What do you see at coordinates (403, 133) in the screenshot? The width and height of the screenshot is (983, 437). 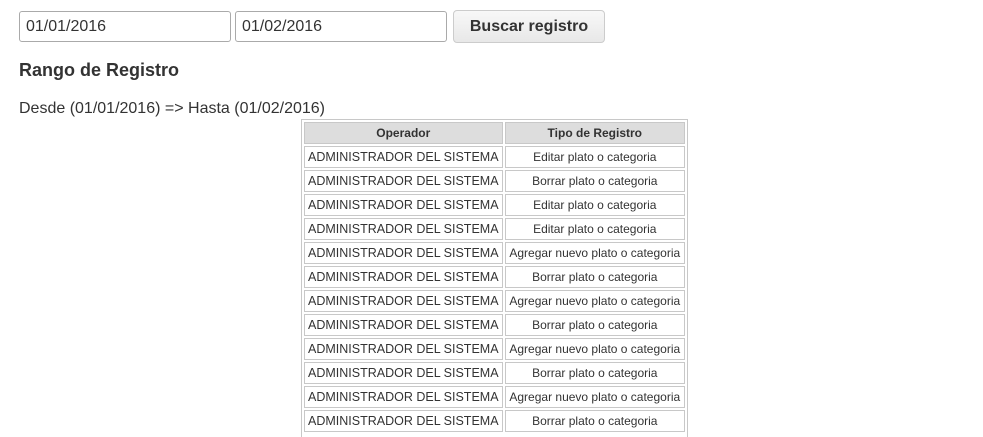 I see `column-header-operator: Operador` at bounding box center [403, 133].